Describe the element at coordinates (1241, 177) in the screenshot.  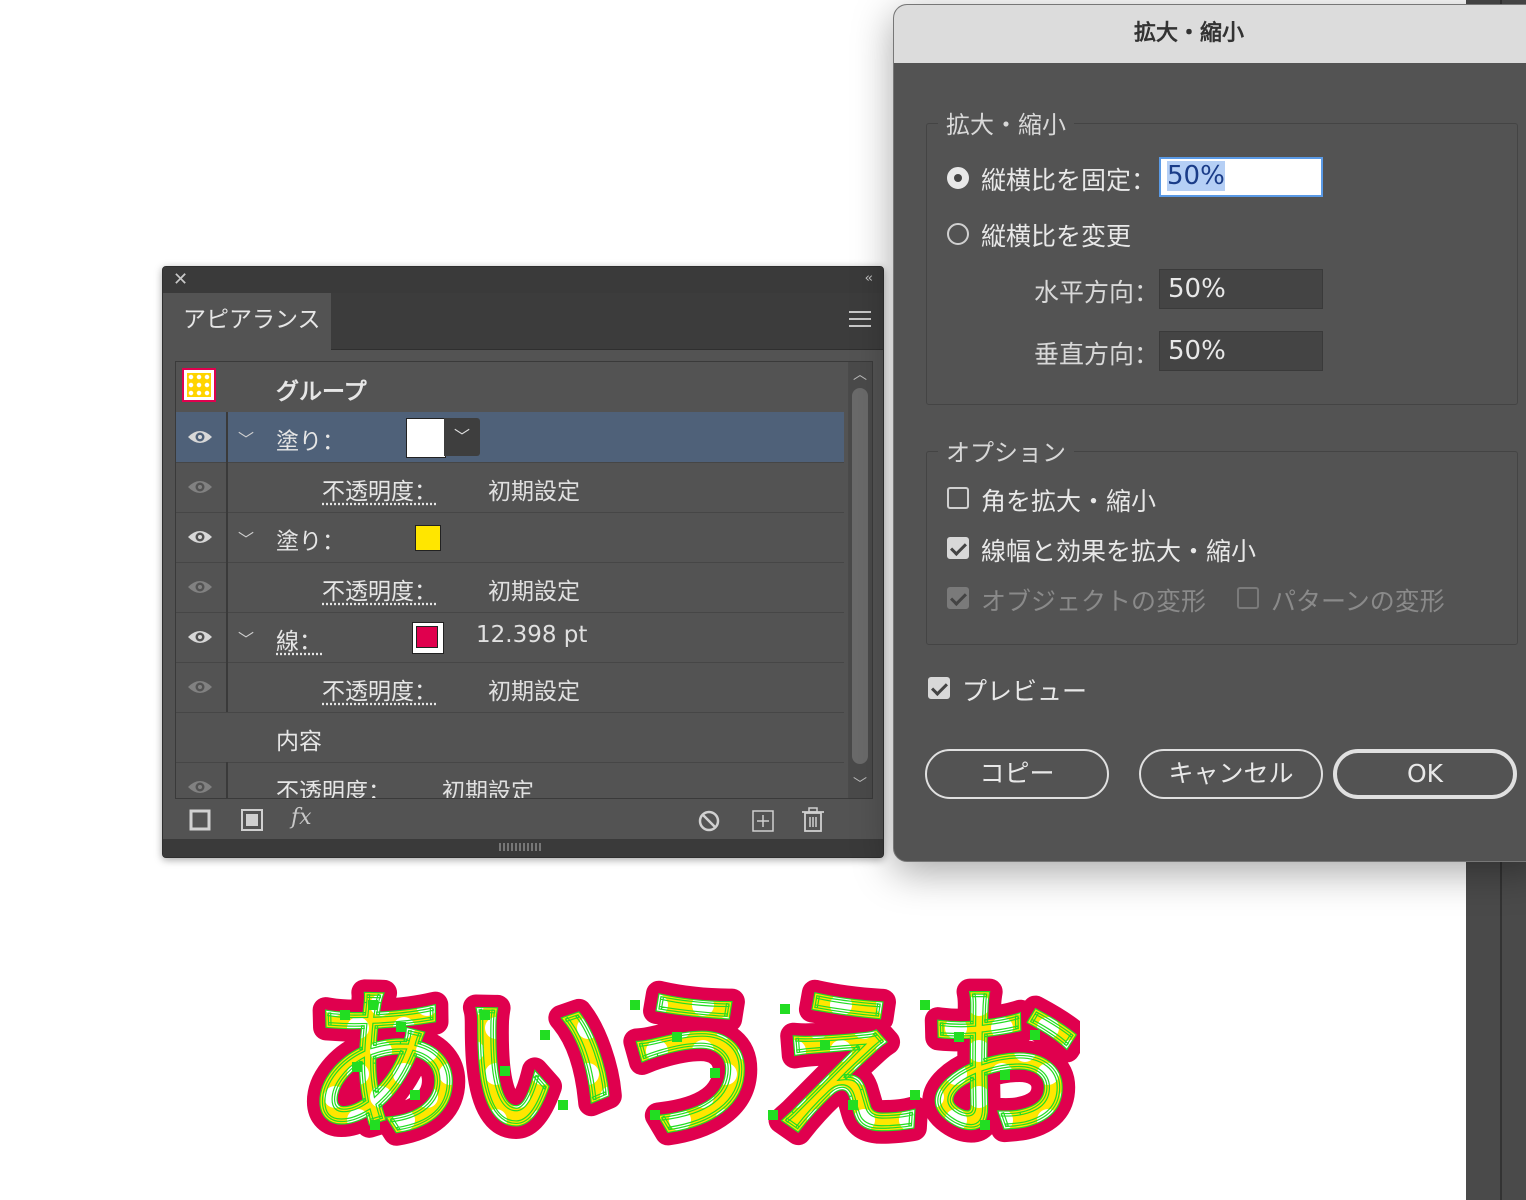
I see `uniform-scale-input: 50%` at that location.